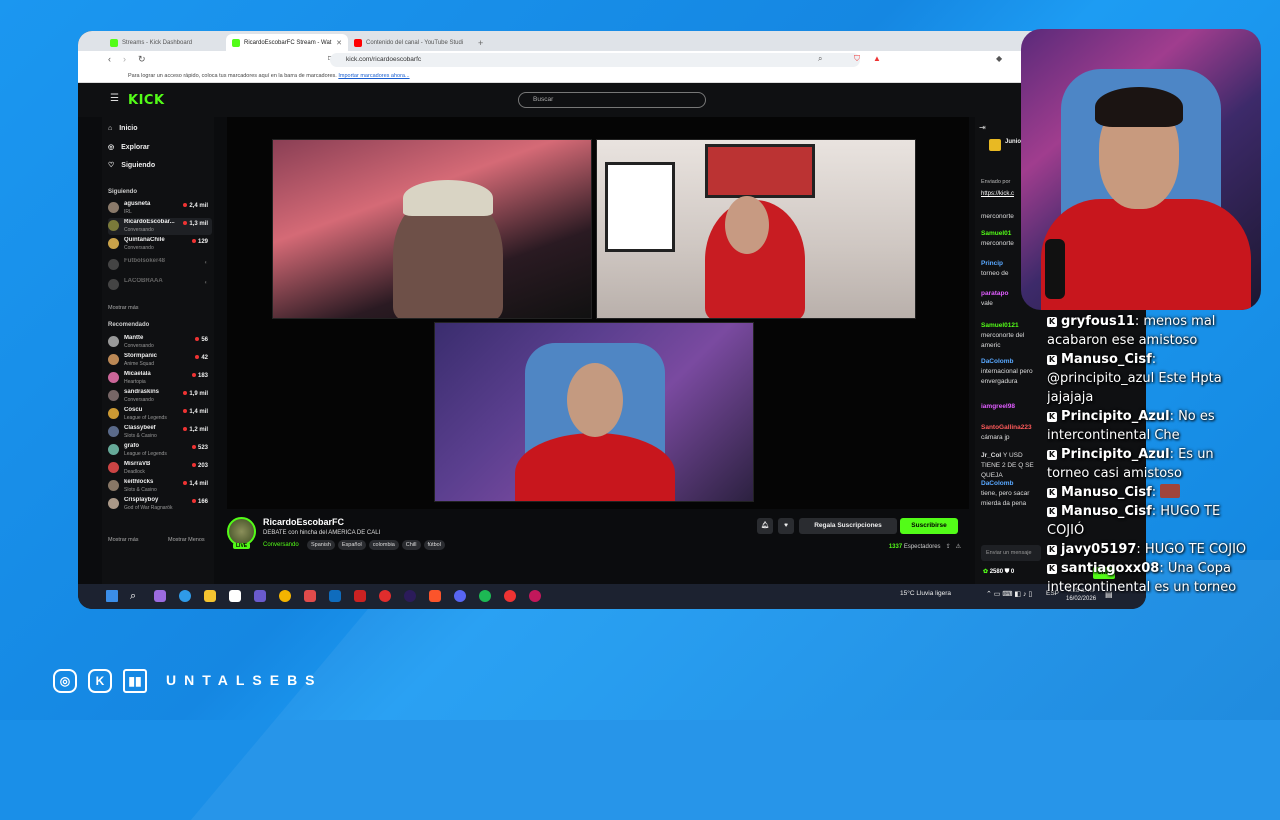  What do you see at coordinates (411, 545) in the screenshot?
I see `tag: Chill` at bounding box center [411, 545].